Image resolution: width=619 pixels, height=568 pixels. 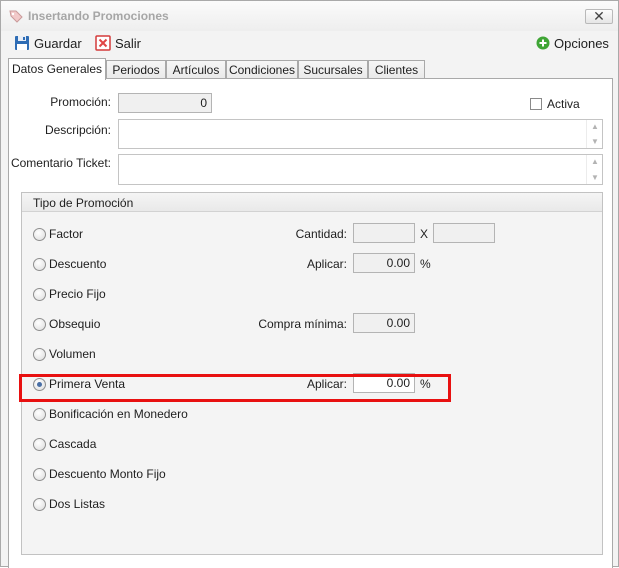 I want to click on comentario-ticket-field: ▲ ▼, so click(x=360, y=169).